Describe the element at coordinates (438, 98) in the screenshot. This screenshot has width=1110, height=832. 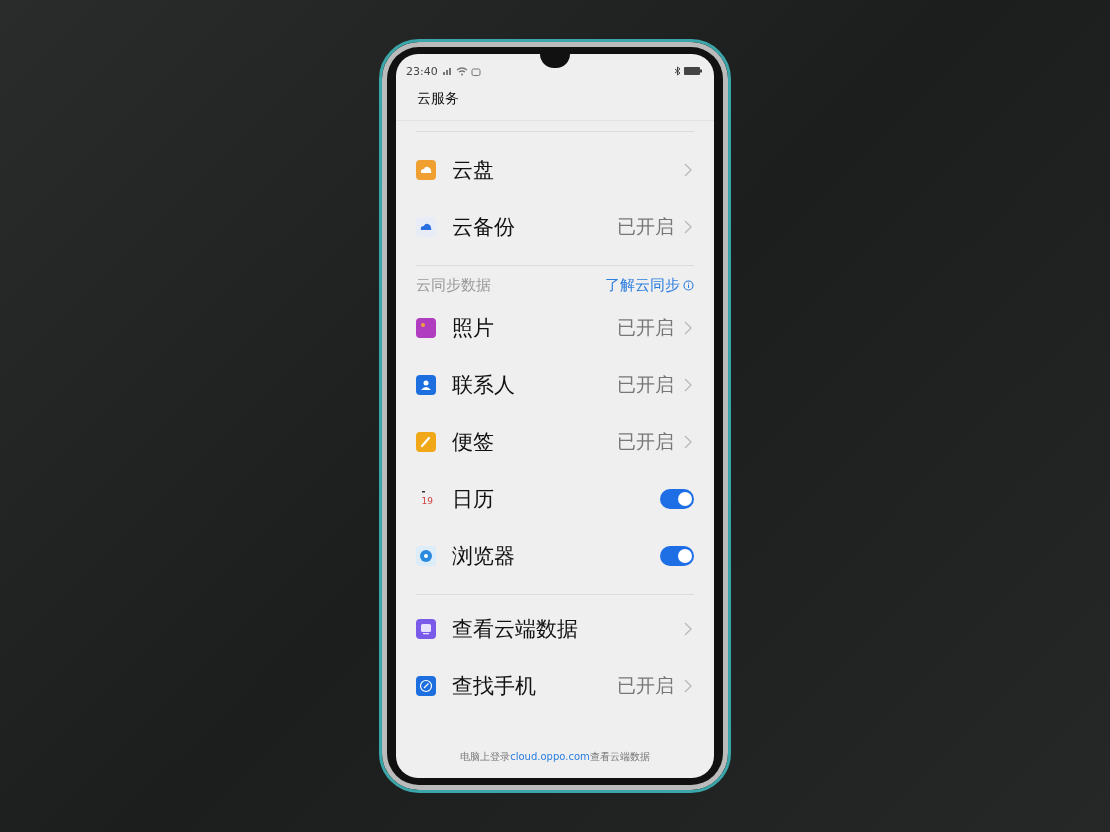
I see `page-title: 云服务` at that location.